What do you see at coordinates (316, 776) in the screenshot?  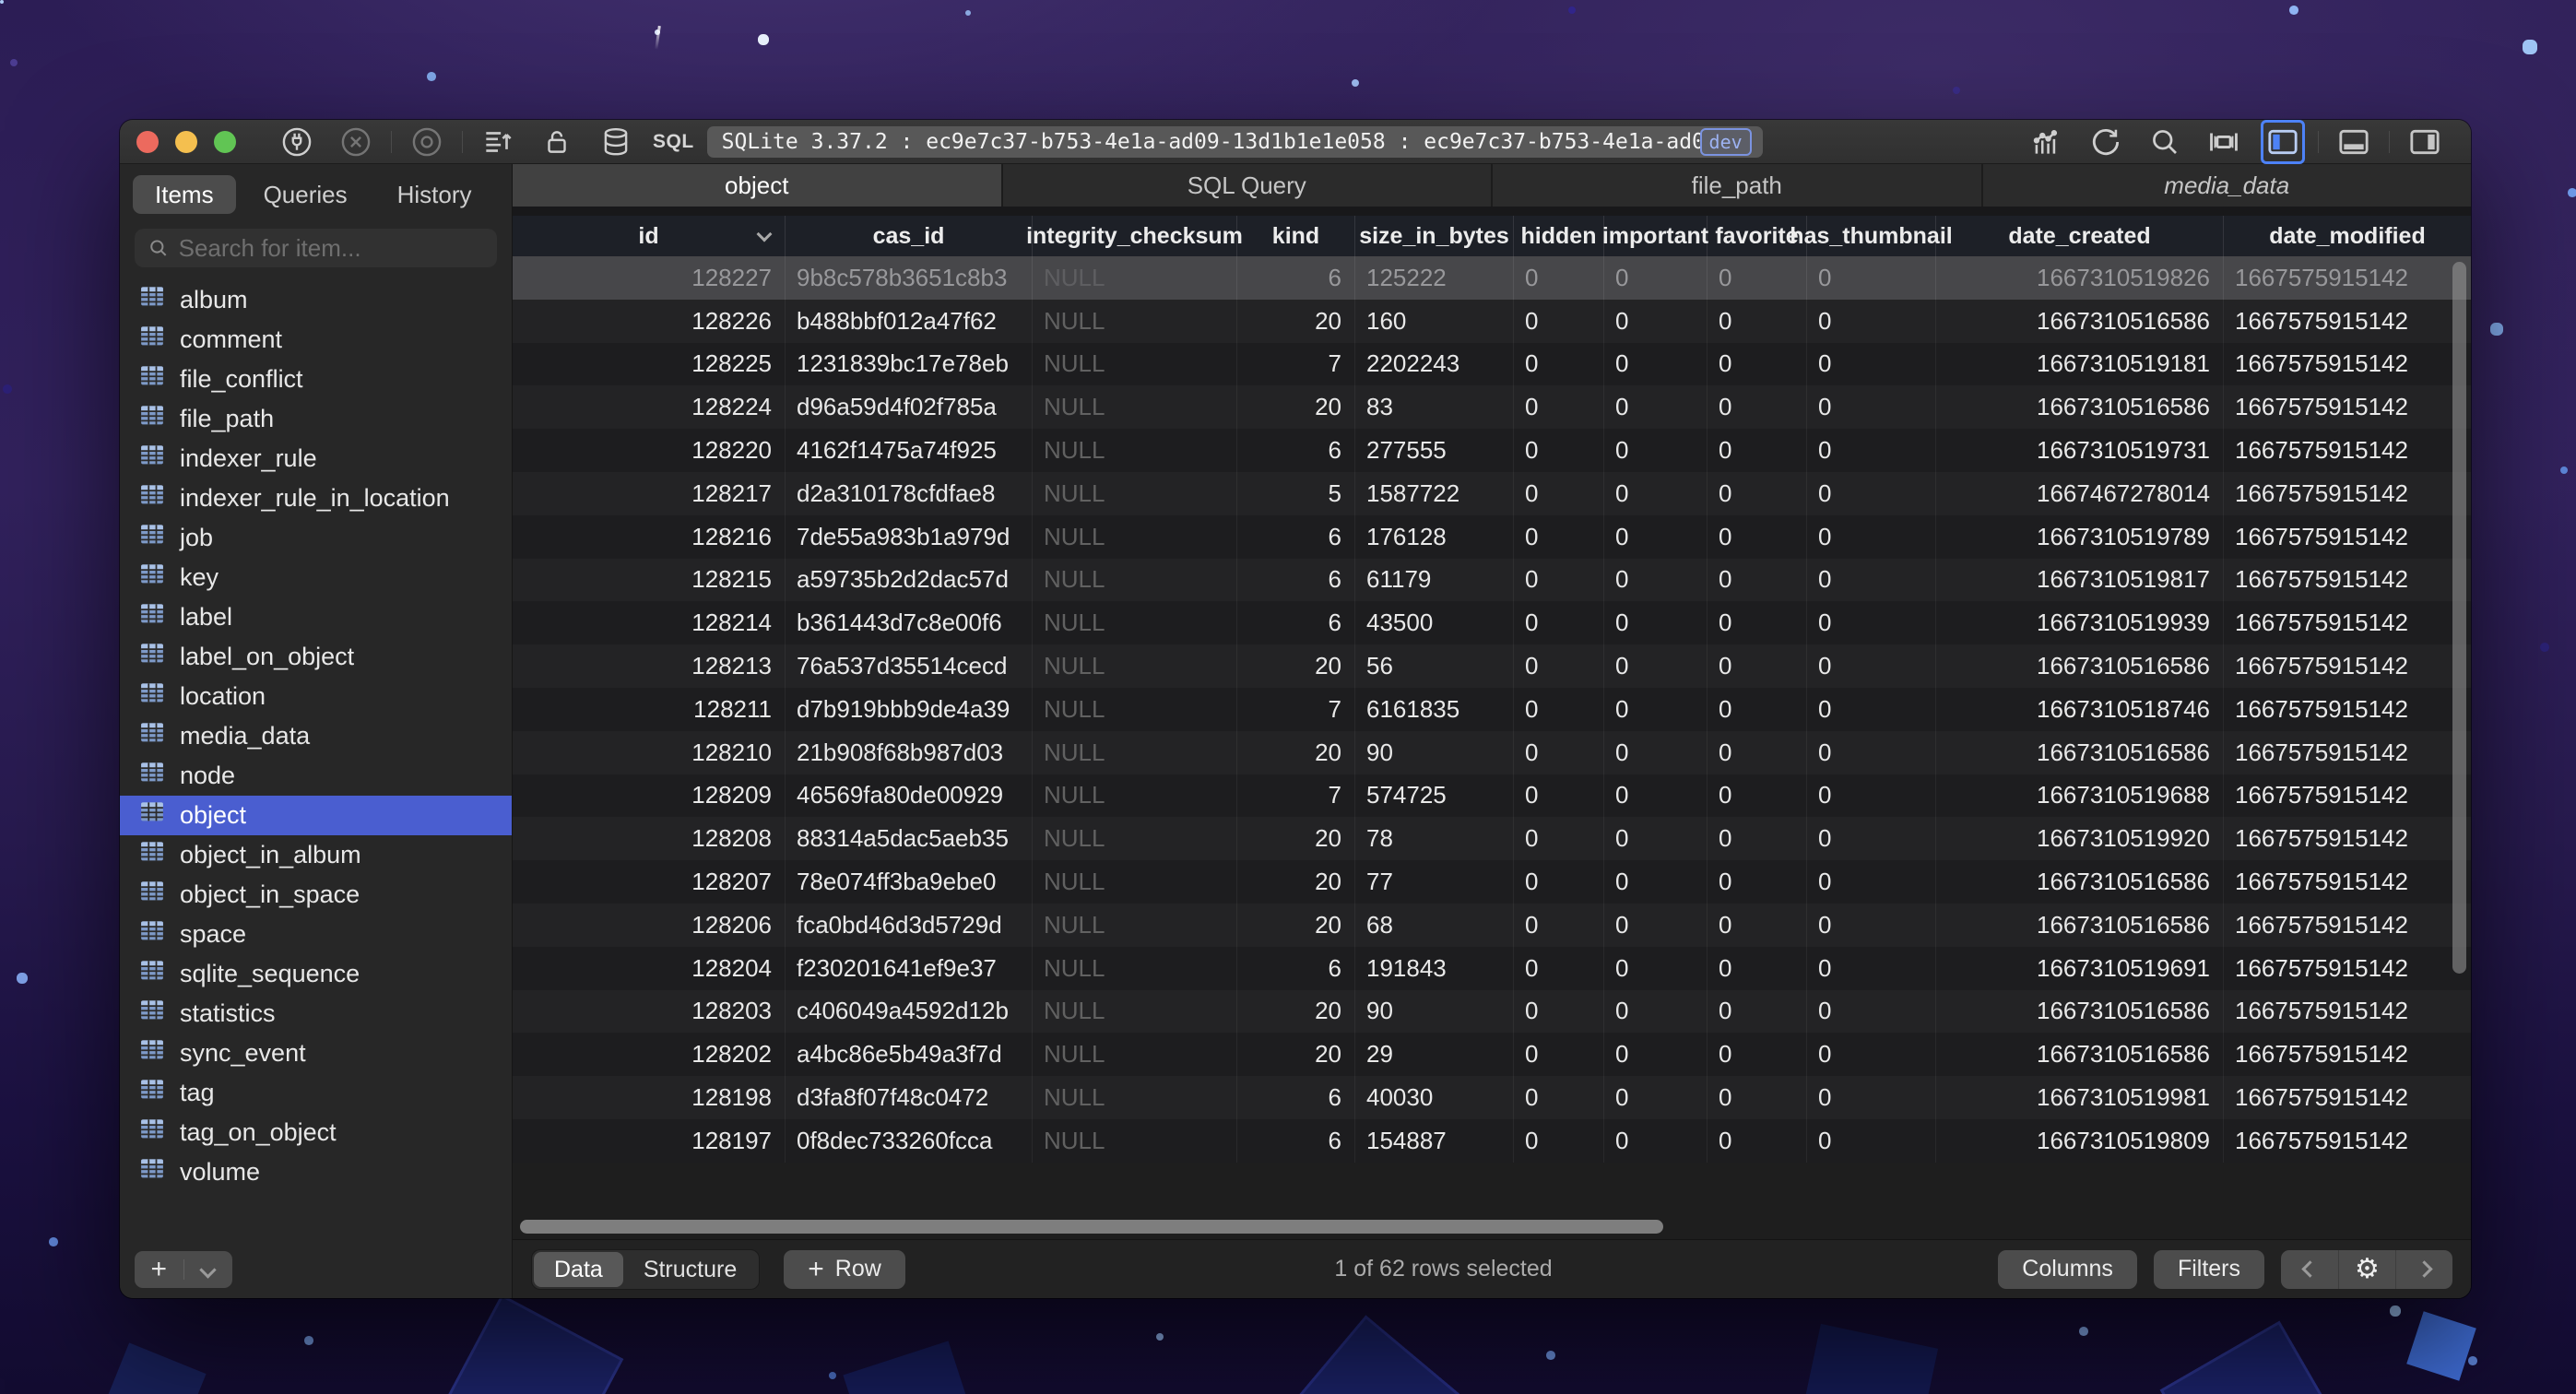 I see `sidebar-item-node: node` at bounding box center [316, 776].